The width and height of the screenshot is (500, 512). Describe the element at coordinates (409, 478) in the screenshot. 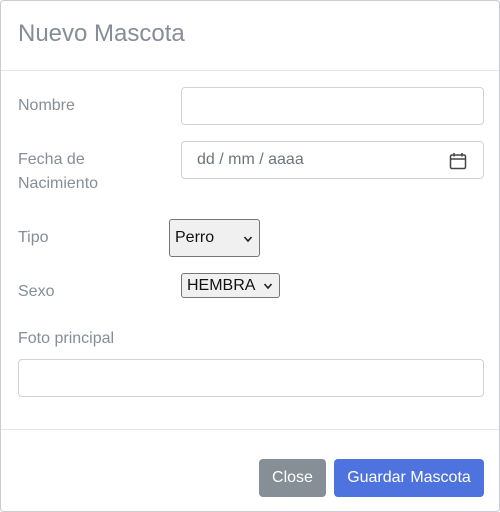

I see `save-pet-button: Guardar Mascota` at that location.